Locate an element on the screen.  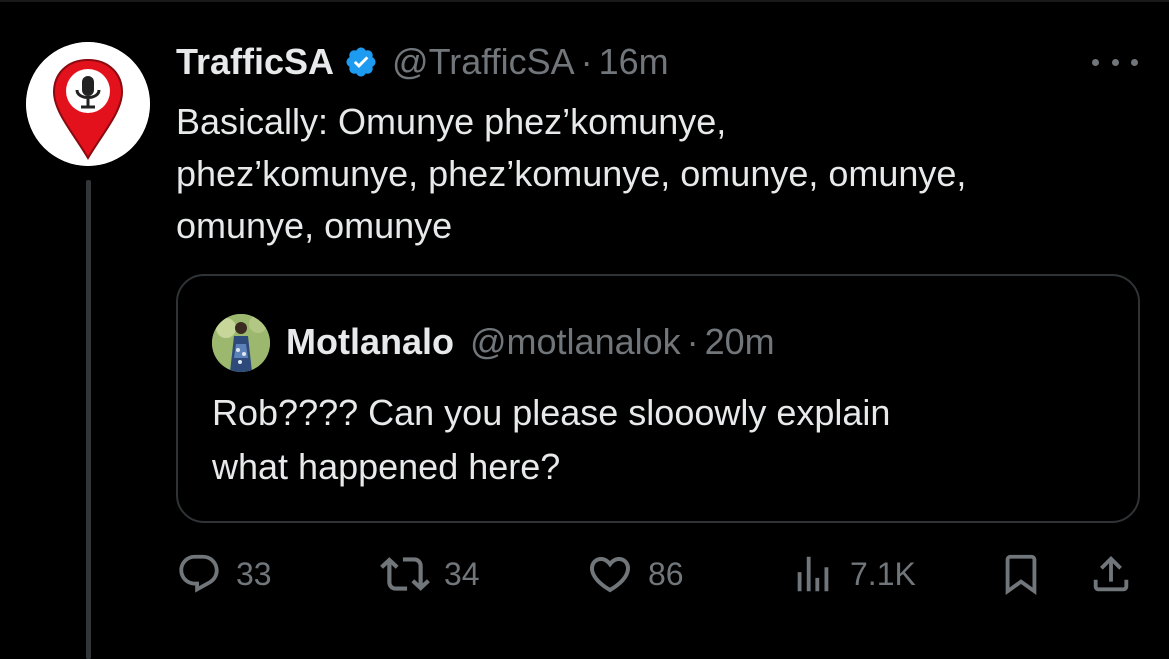
bookmark-icon is located at coordinates (1021, 574).